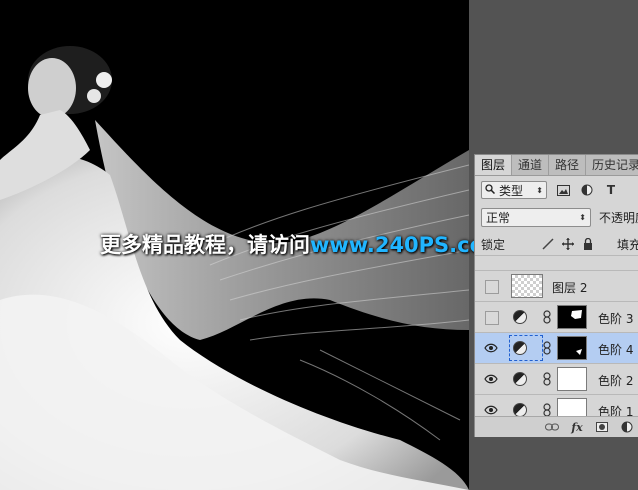 The height and width of the screenshot is (490, 638). Describe the element at coordinates (587, 190) in the screenshot. I see `adjustment-filter-icon` at that location.